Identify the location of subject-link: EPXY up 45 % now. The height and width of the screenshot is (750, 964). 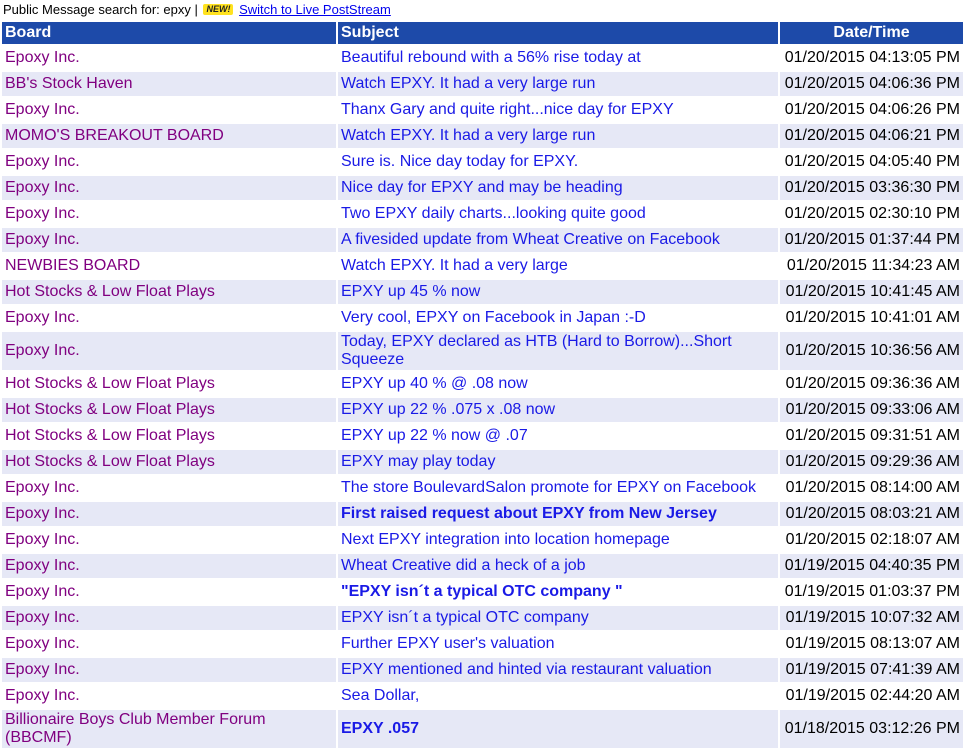
(558, 292).